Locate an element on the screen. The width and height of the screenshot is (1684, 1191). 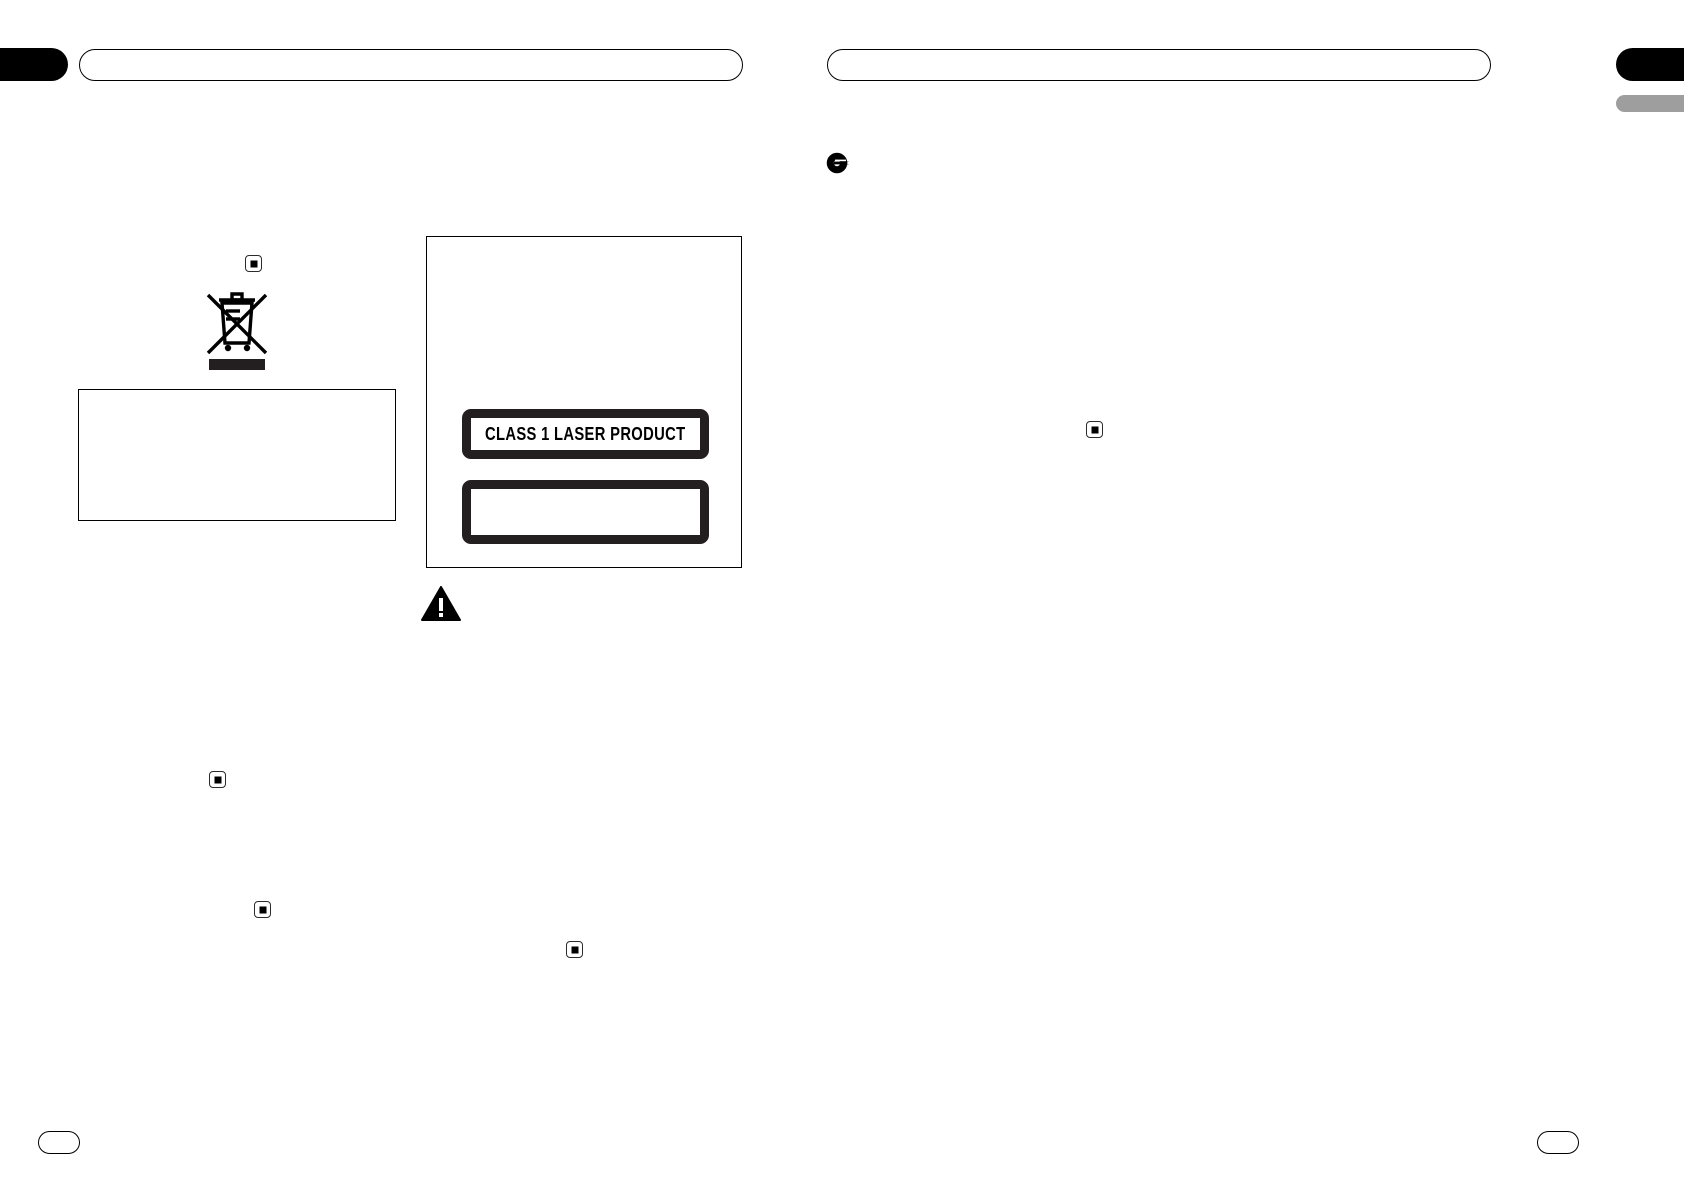
square-bullet-icon-weee is located at coordinates (253, 263).